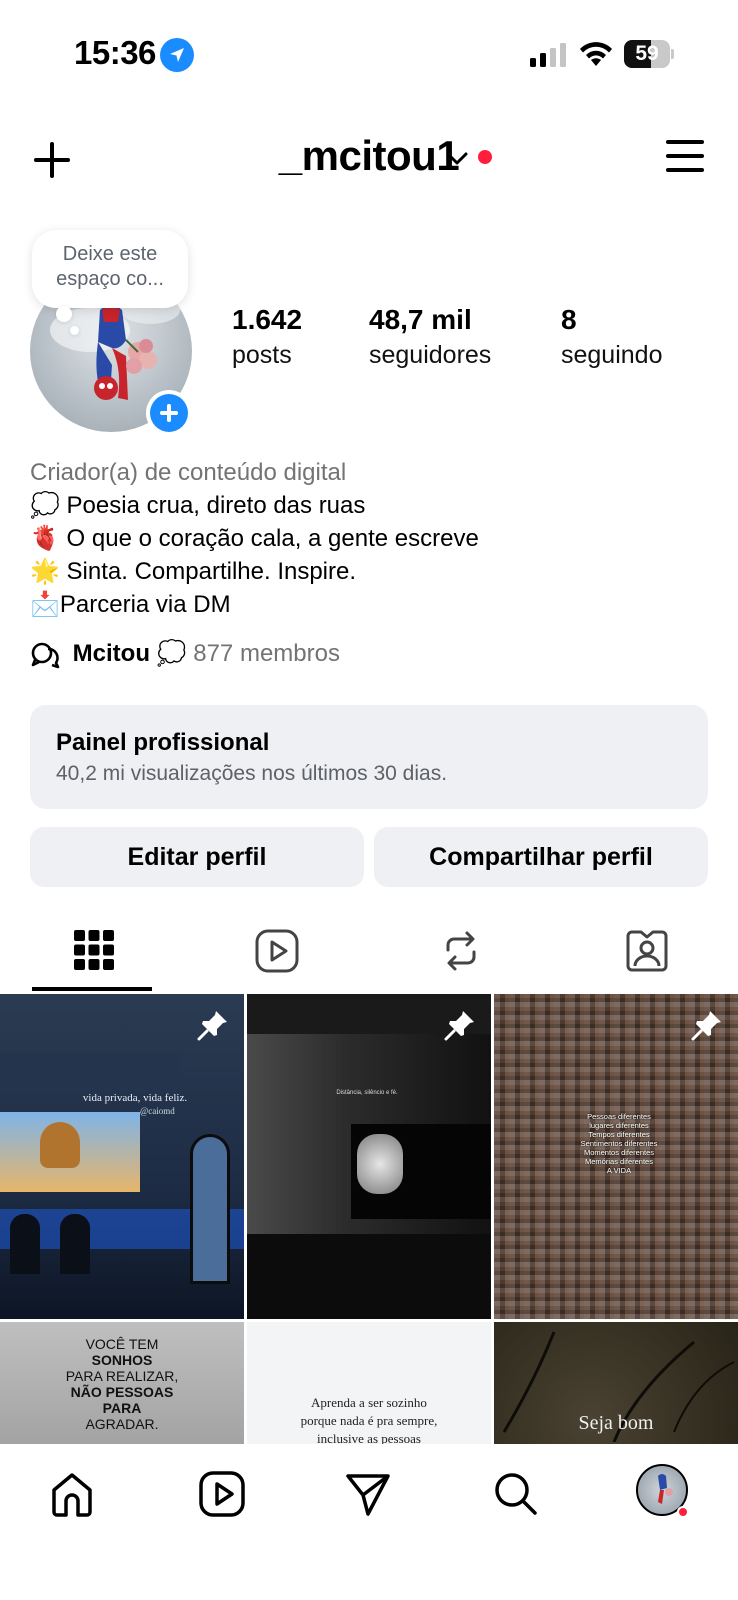 The width and height of the screenshot is (738, 1600). I want to click on stat-followers: 48,7 mil seguidores, so click(430, 337).